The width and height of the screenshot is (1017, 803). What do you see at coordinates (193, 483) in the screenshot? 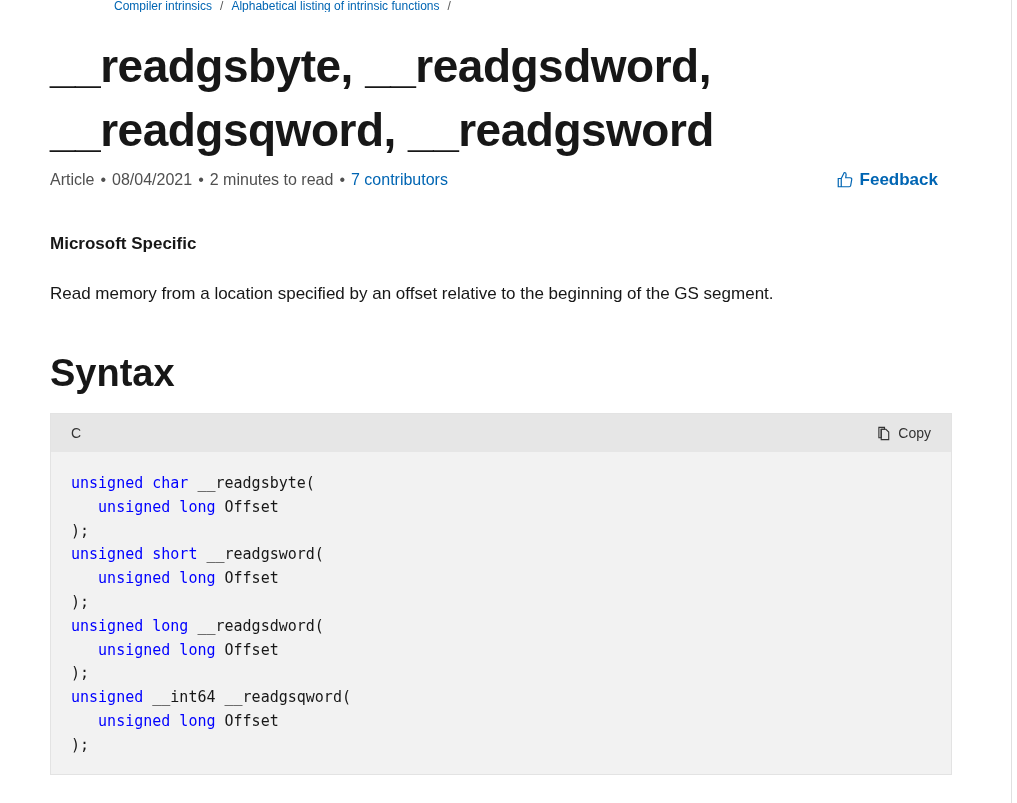
I see `code-line: unsigned char __readgsbyte(` at bounding box center [193, 483].